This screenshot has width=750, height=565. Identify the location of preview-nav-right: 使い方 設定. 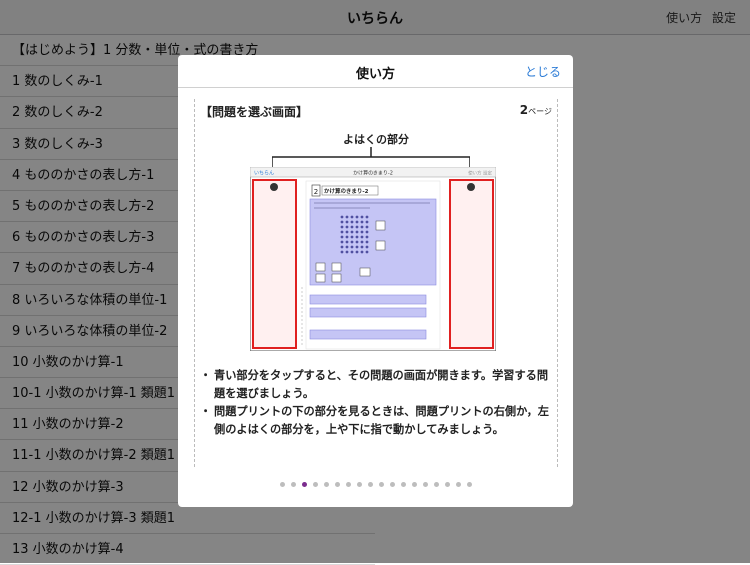
(480, 173).